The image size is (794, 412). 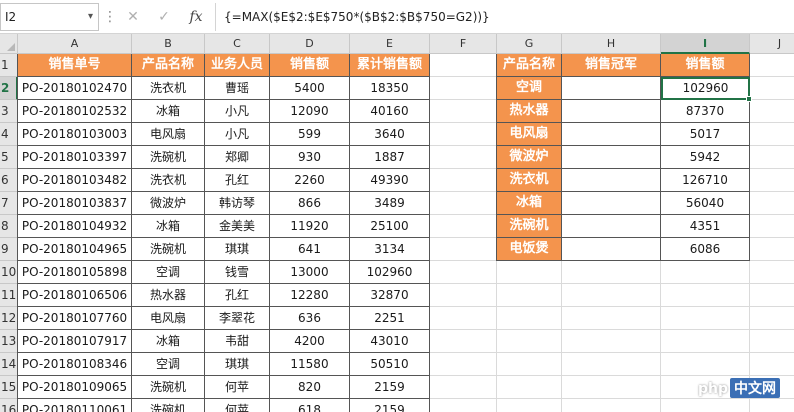 What do you see at coordinates (75, 364) in the screenshot?
I see `left-table-cell: PO-20180108346` at bounding box center [75, 364].